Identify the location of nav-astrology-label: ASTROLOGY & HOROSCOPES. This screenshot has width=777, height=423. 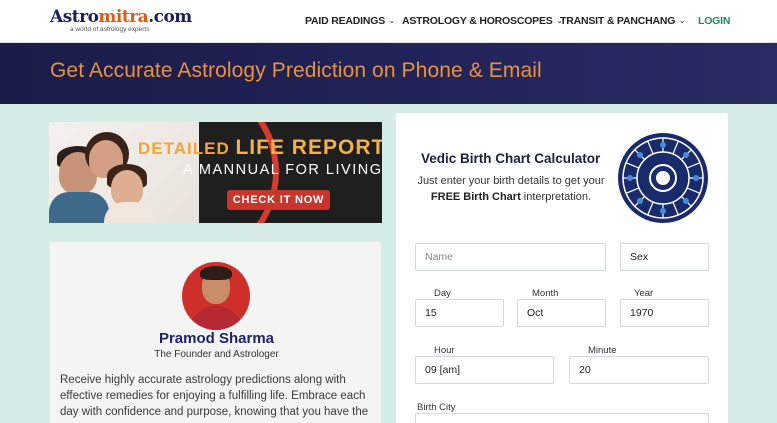
(477, 21).